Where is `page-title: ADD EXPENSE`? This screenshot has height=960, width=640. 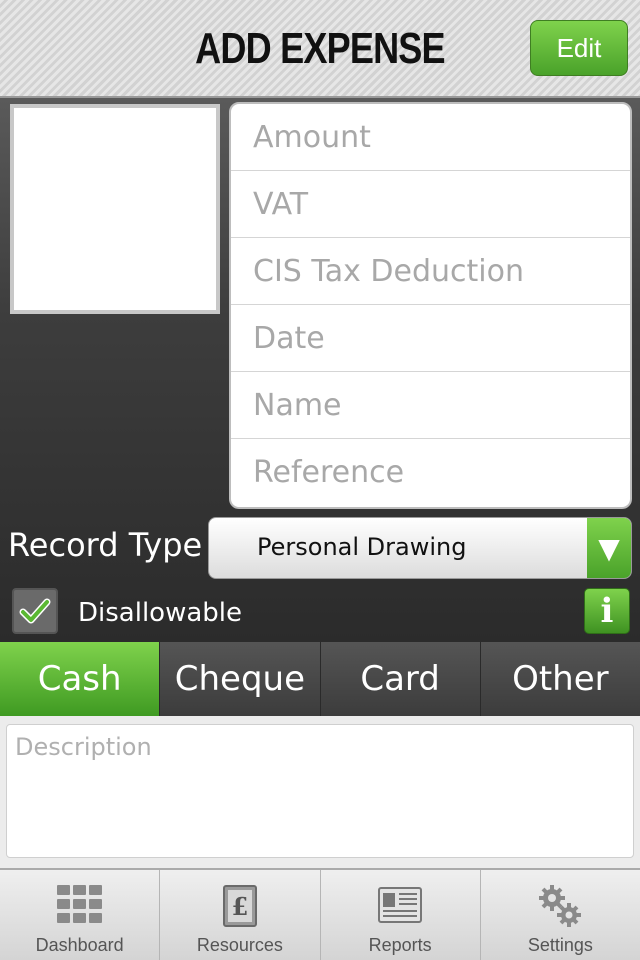
page-title: ADD EXPENSE is located at coordinates (320, 48).